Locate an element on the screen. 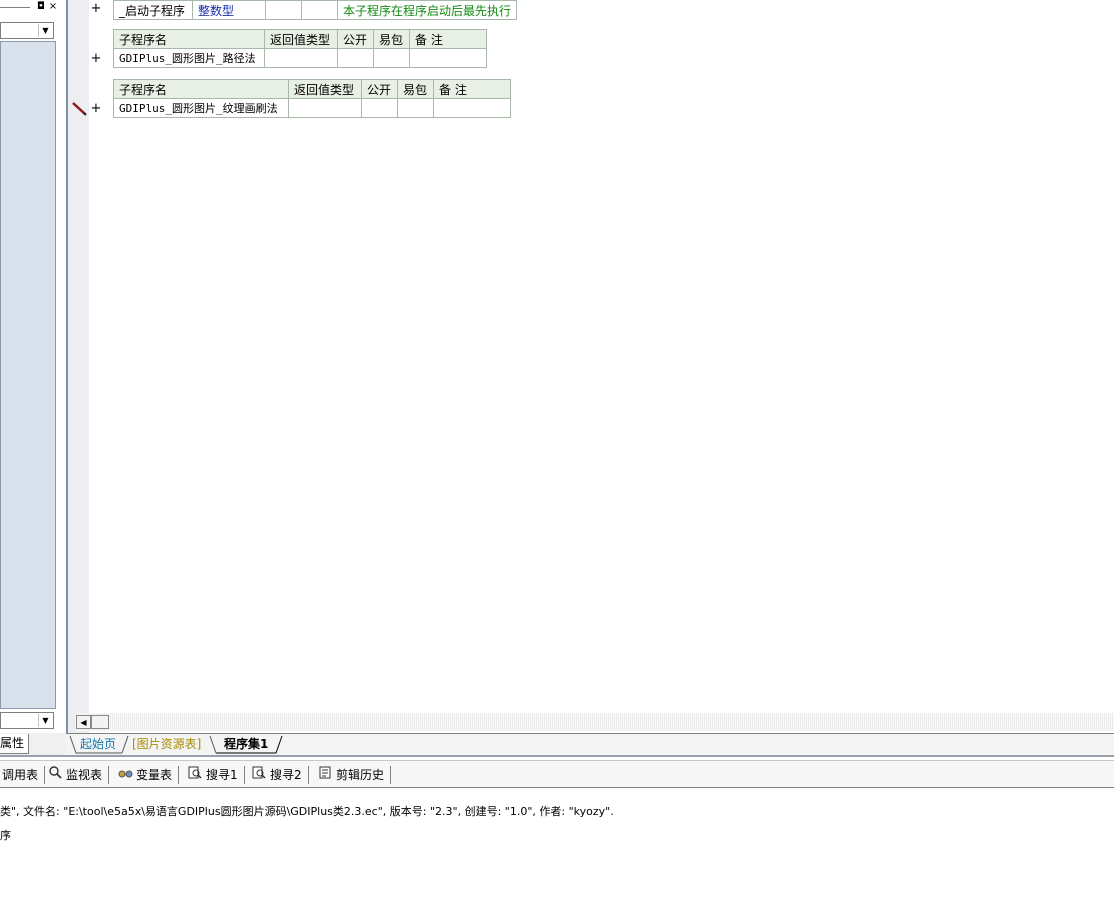 The width and height of the screenshot is (1114, 915). titlebar-grip is located at coordinates (15, 7).